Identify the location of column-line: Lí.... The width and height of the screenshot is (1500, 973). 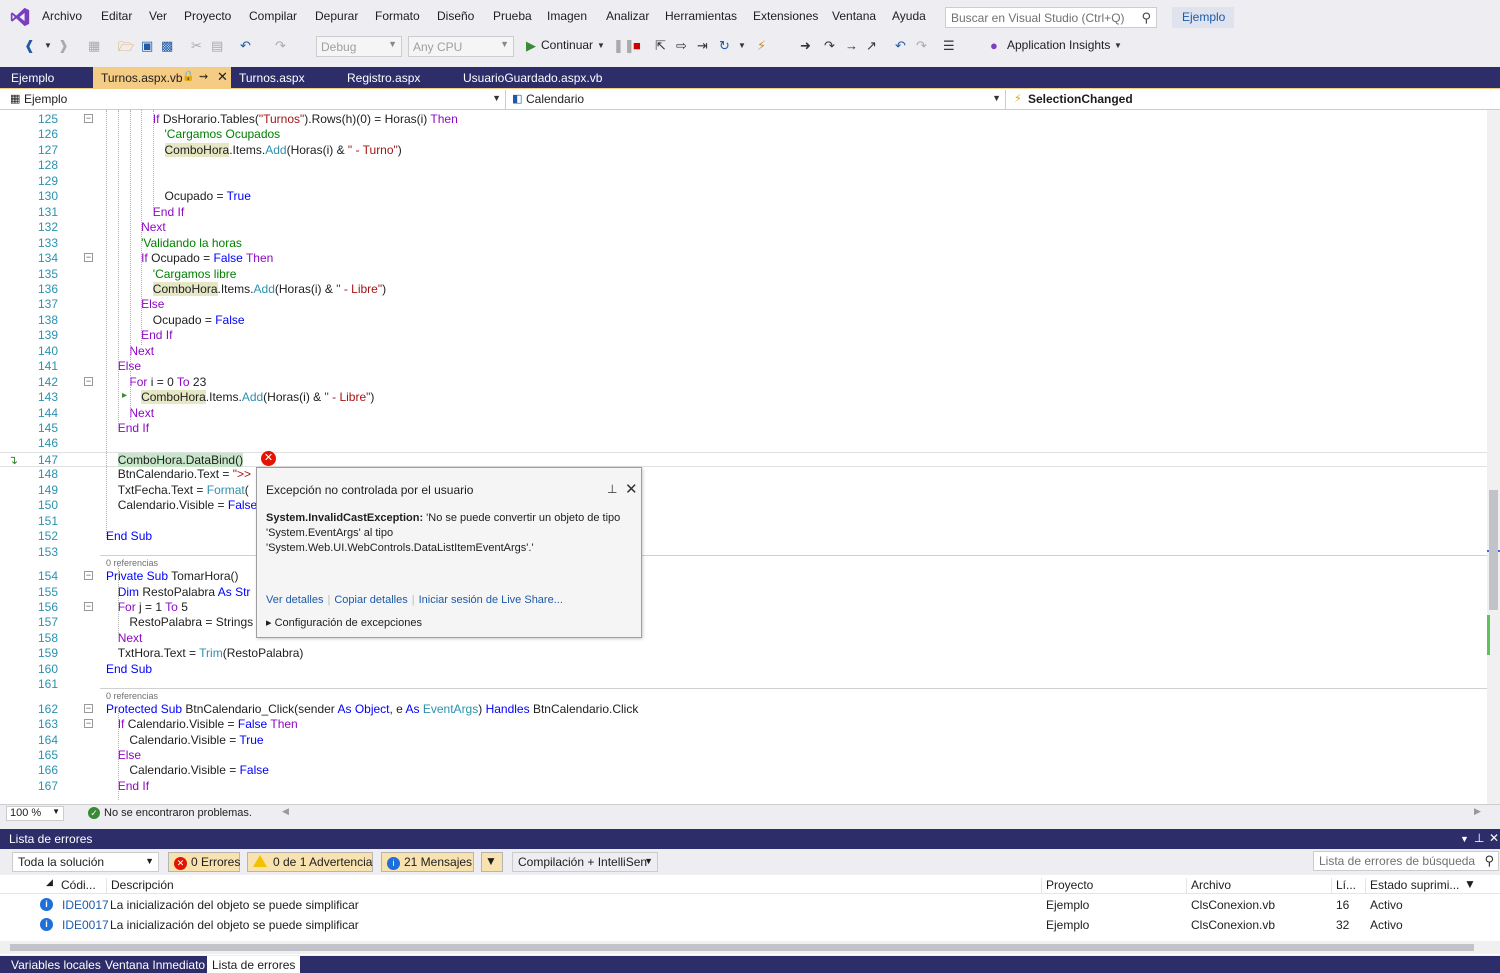
(1348, 886).